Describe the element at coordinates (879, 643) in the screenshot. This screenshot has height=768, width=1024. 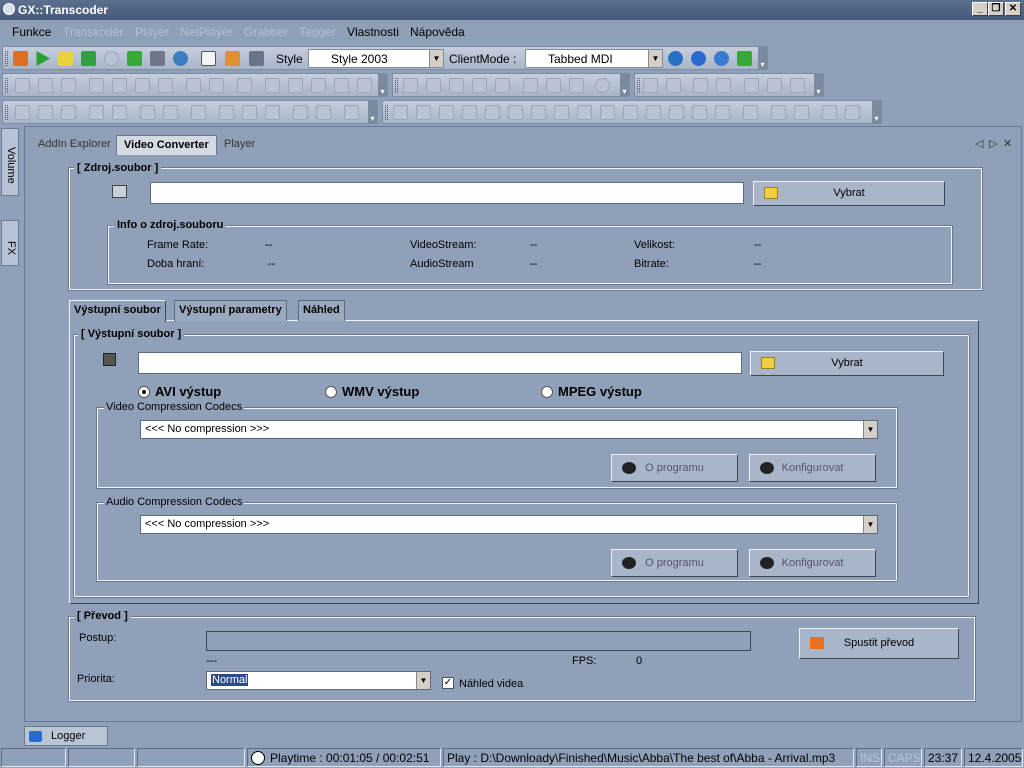
I see `start-conversion-button: Spustit převod` at that location.